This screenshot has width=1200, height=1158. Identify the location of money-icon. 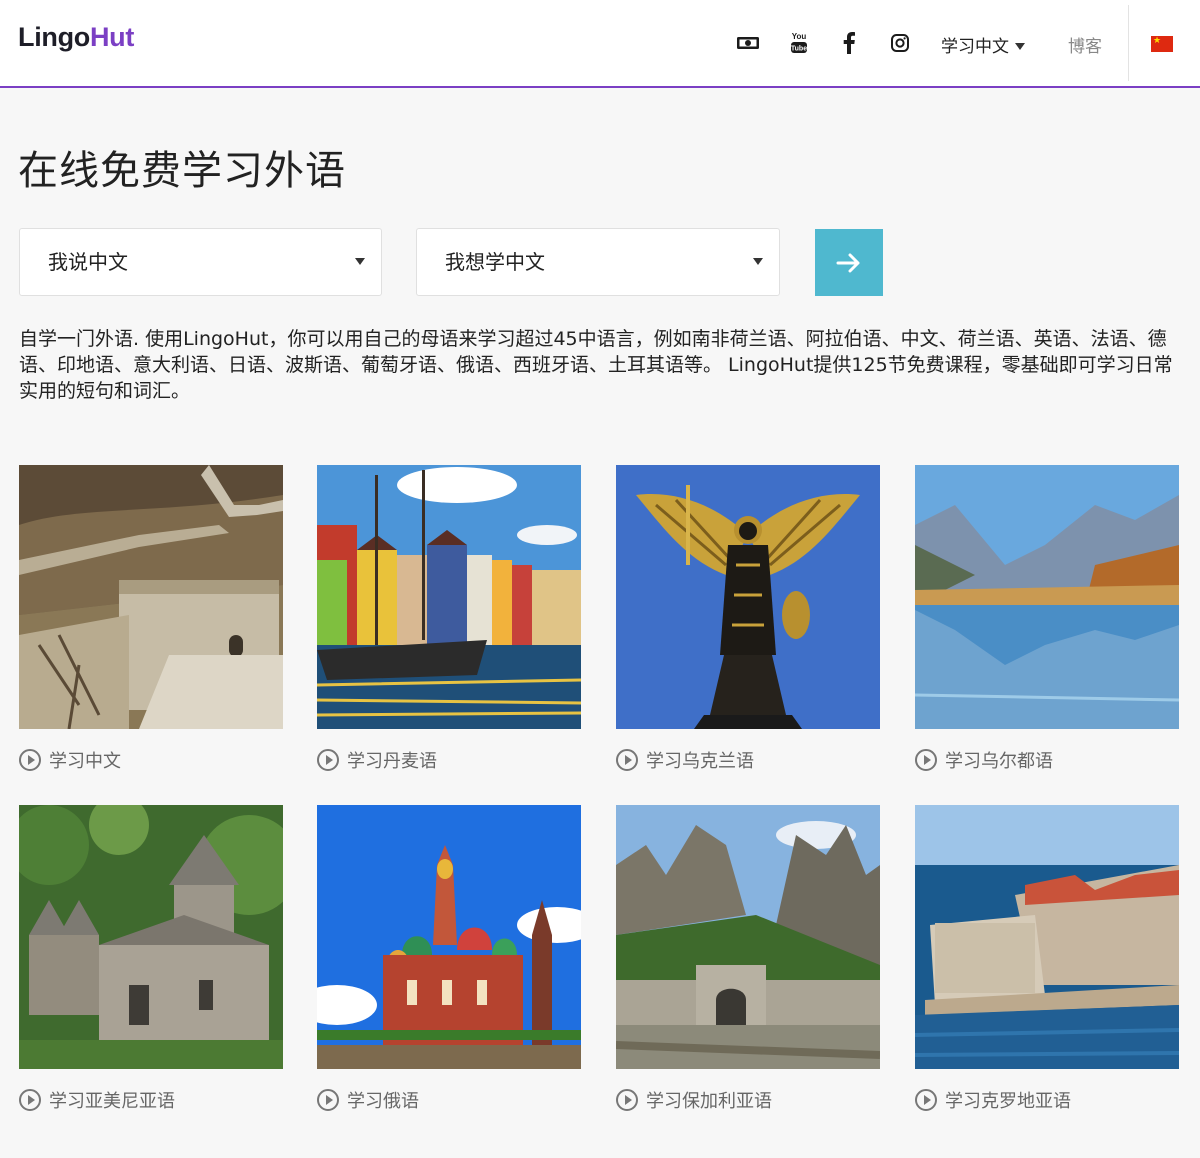
(748, 43).